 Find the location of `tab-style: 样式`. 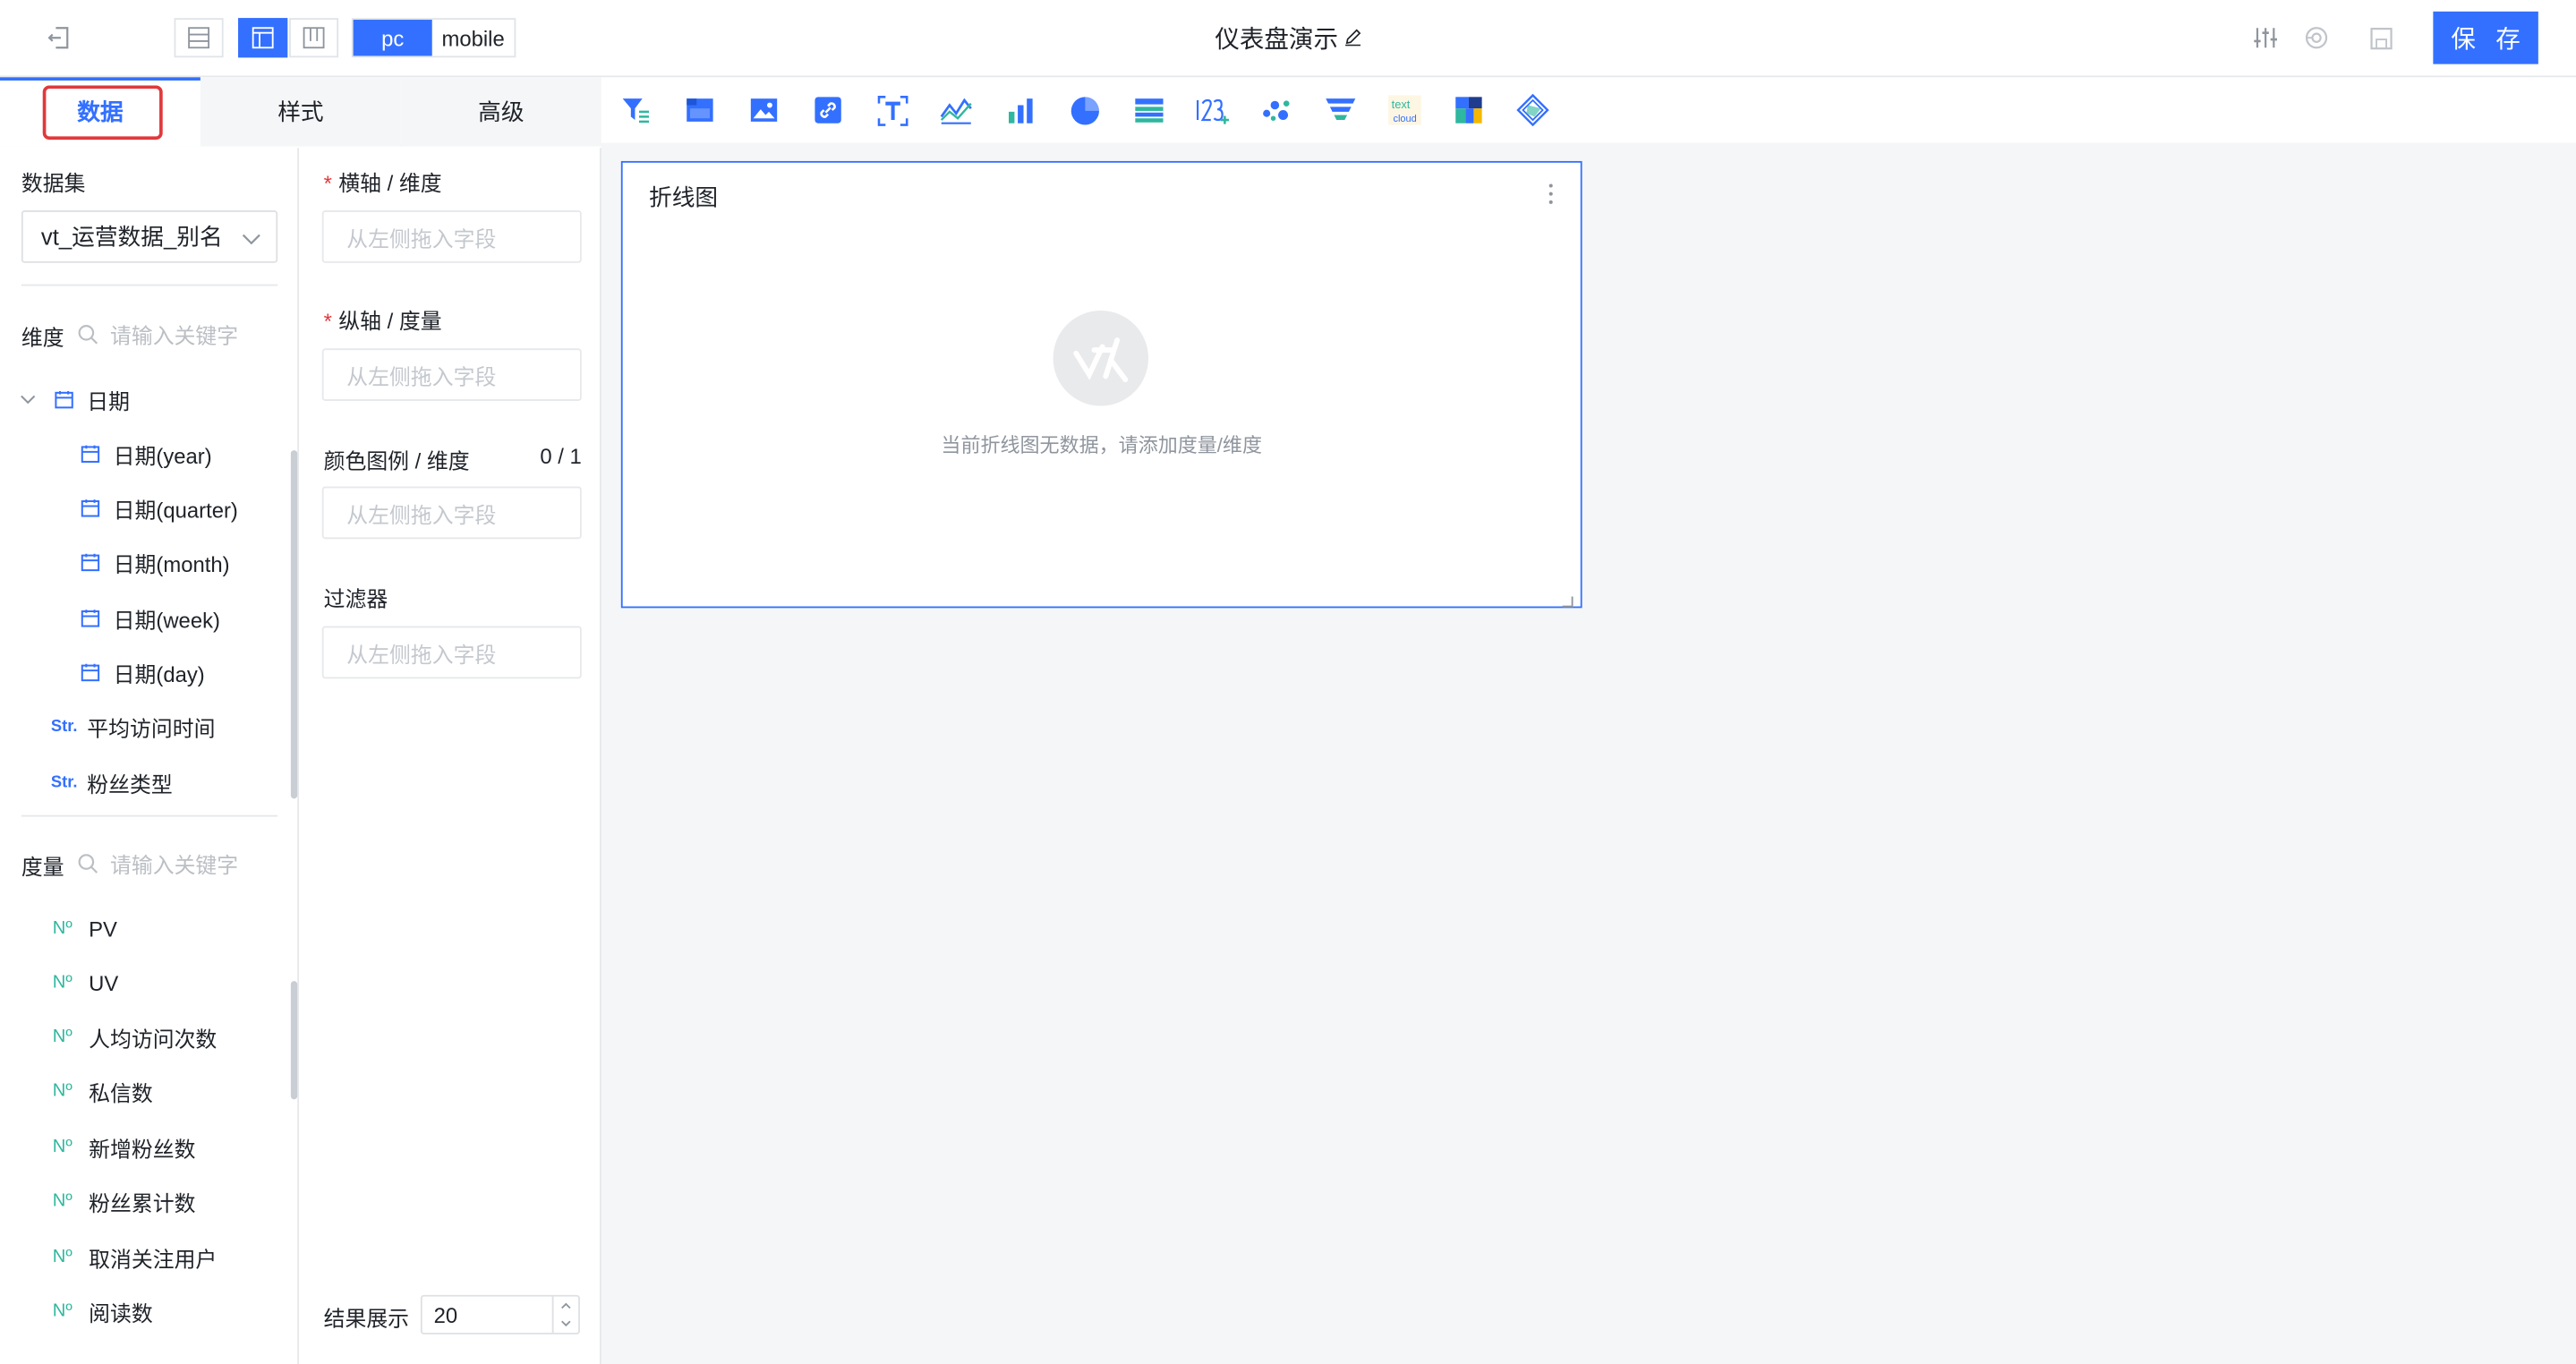

tab-style: 样式 is located at coordinates (300, 112).